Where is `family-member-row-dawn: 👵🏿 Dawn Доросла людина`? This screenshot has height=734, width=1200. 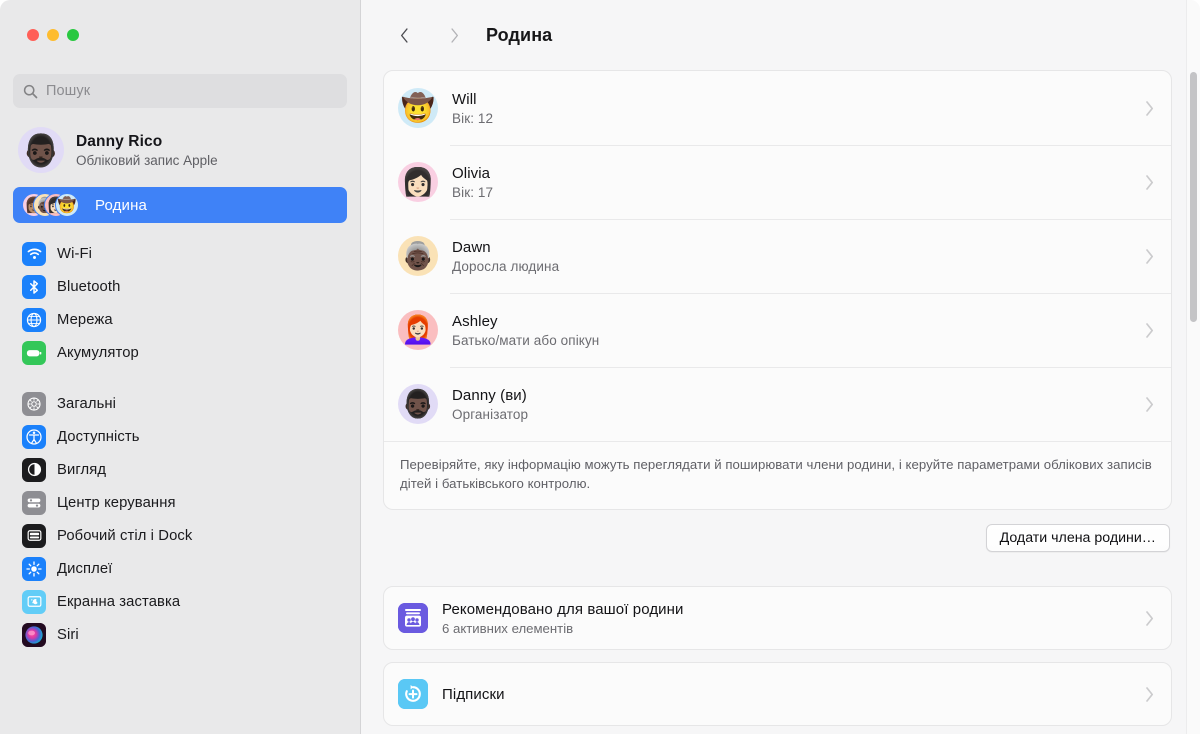 family-member-row-dawn: 👵🏿 Dawn Доросла людина is located at coordinates (777, 256).